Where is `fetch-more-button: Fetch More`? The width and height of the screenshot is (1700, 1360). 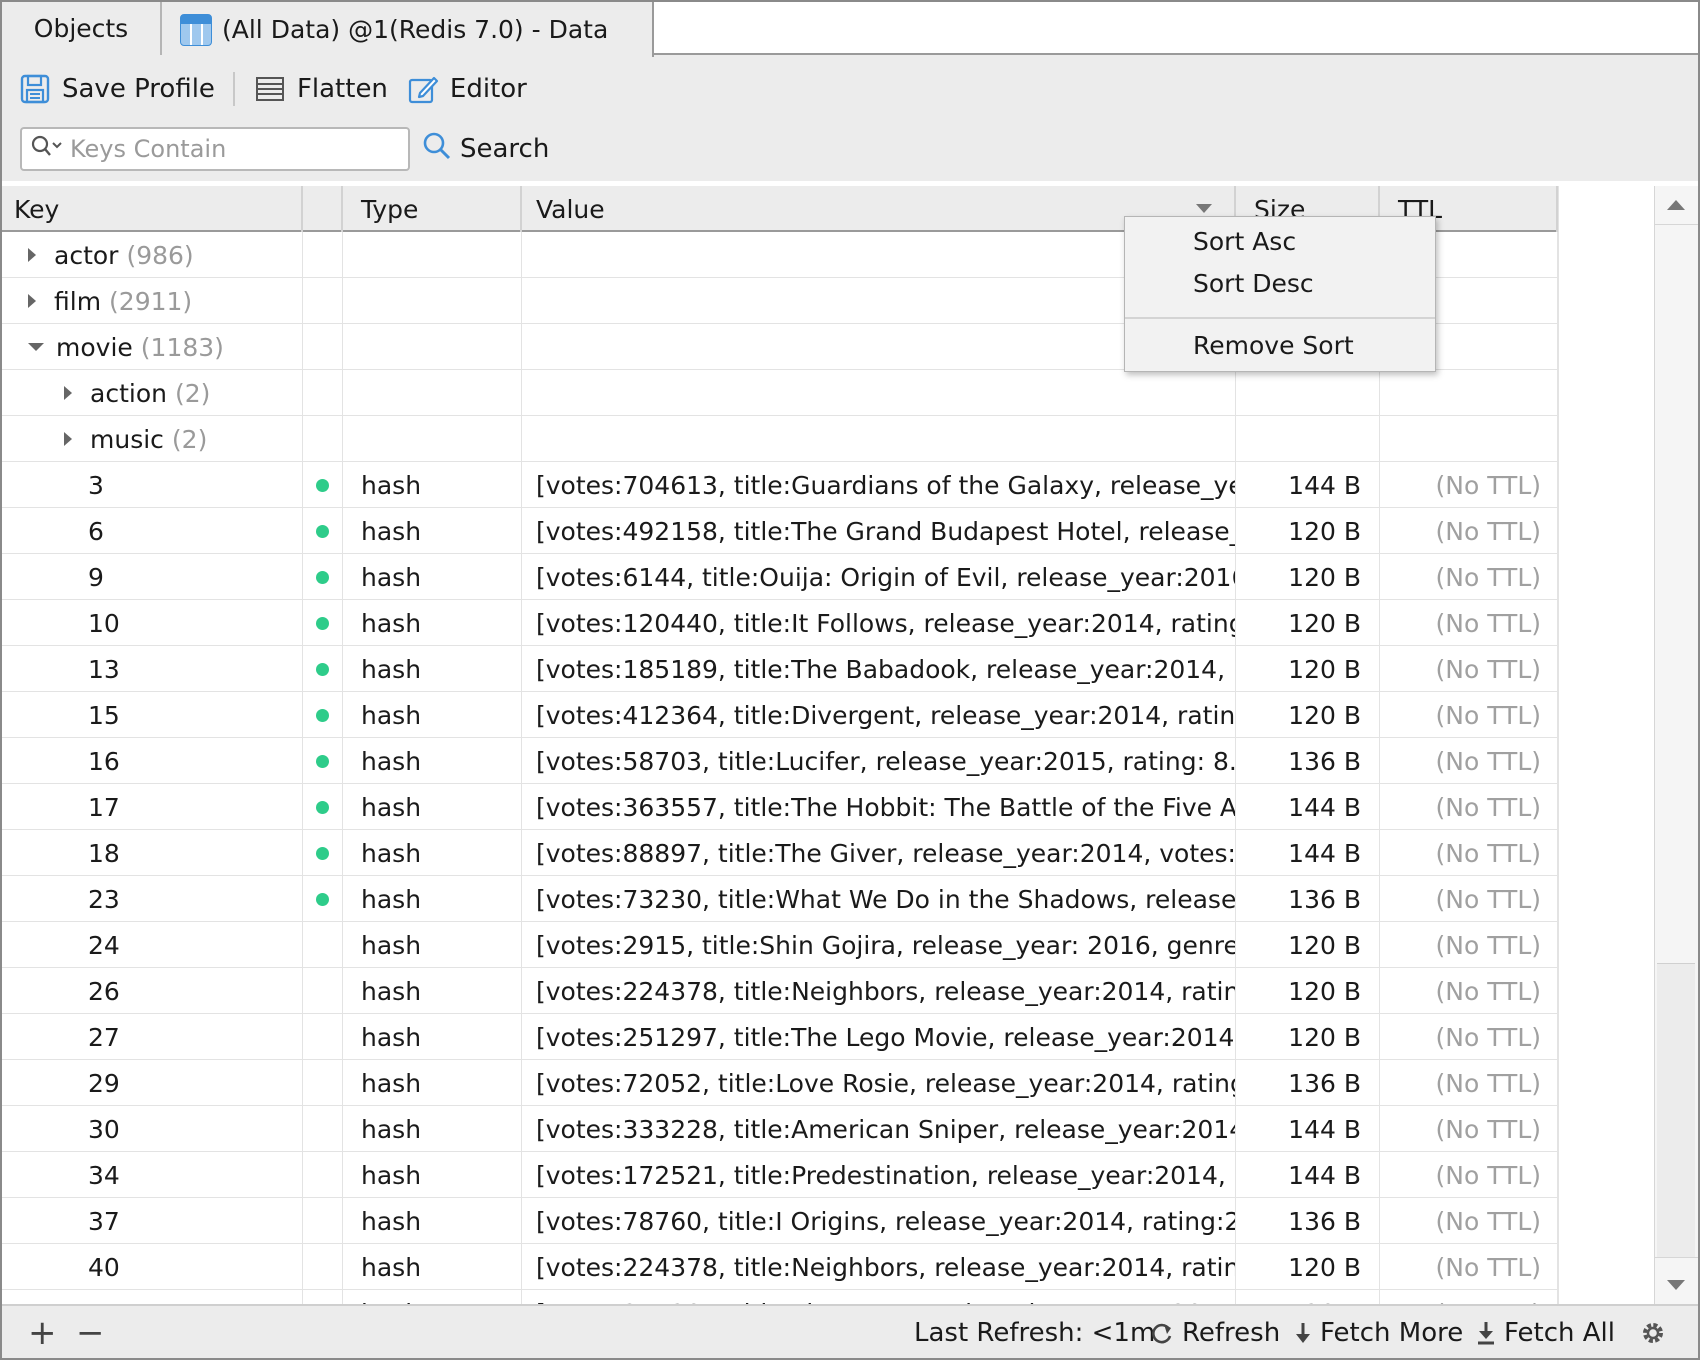 fetch-more-button: Fetch More is located at coordinates (1378, 1332).